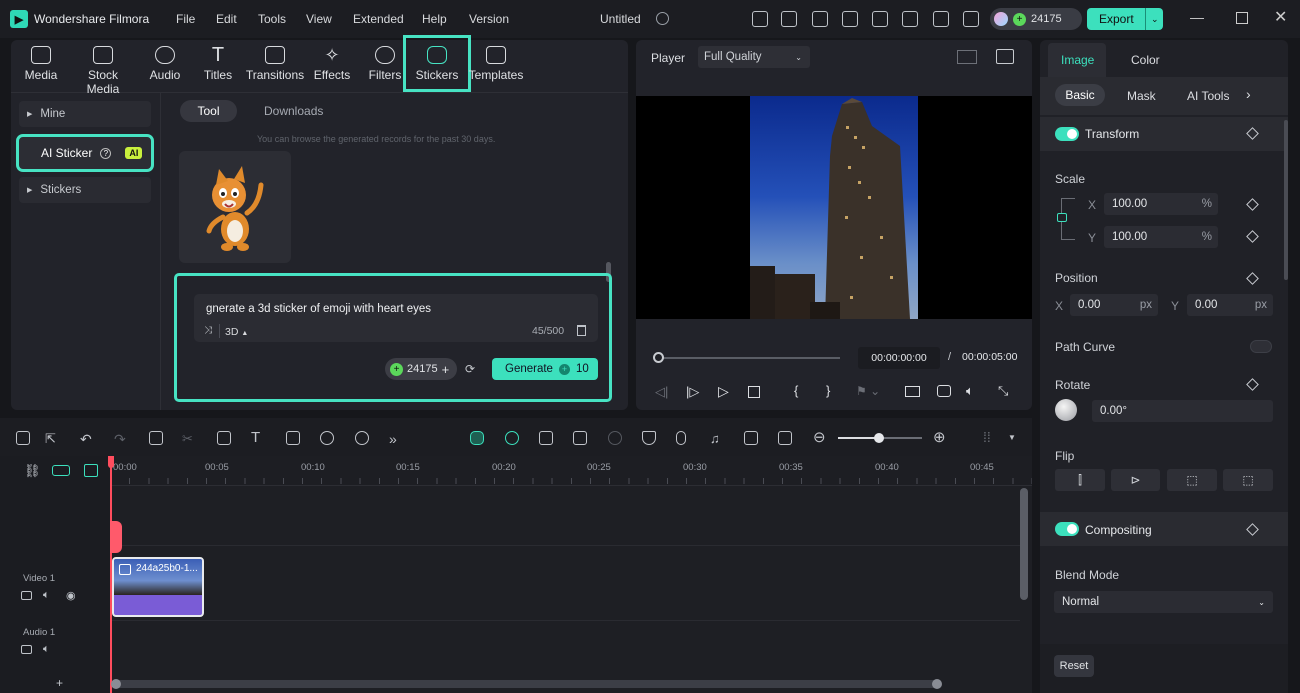  I want to click on render-preview-icon, so click(751, 438).